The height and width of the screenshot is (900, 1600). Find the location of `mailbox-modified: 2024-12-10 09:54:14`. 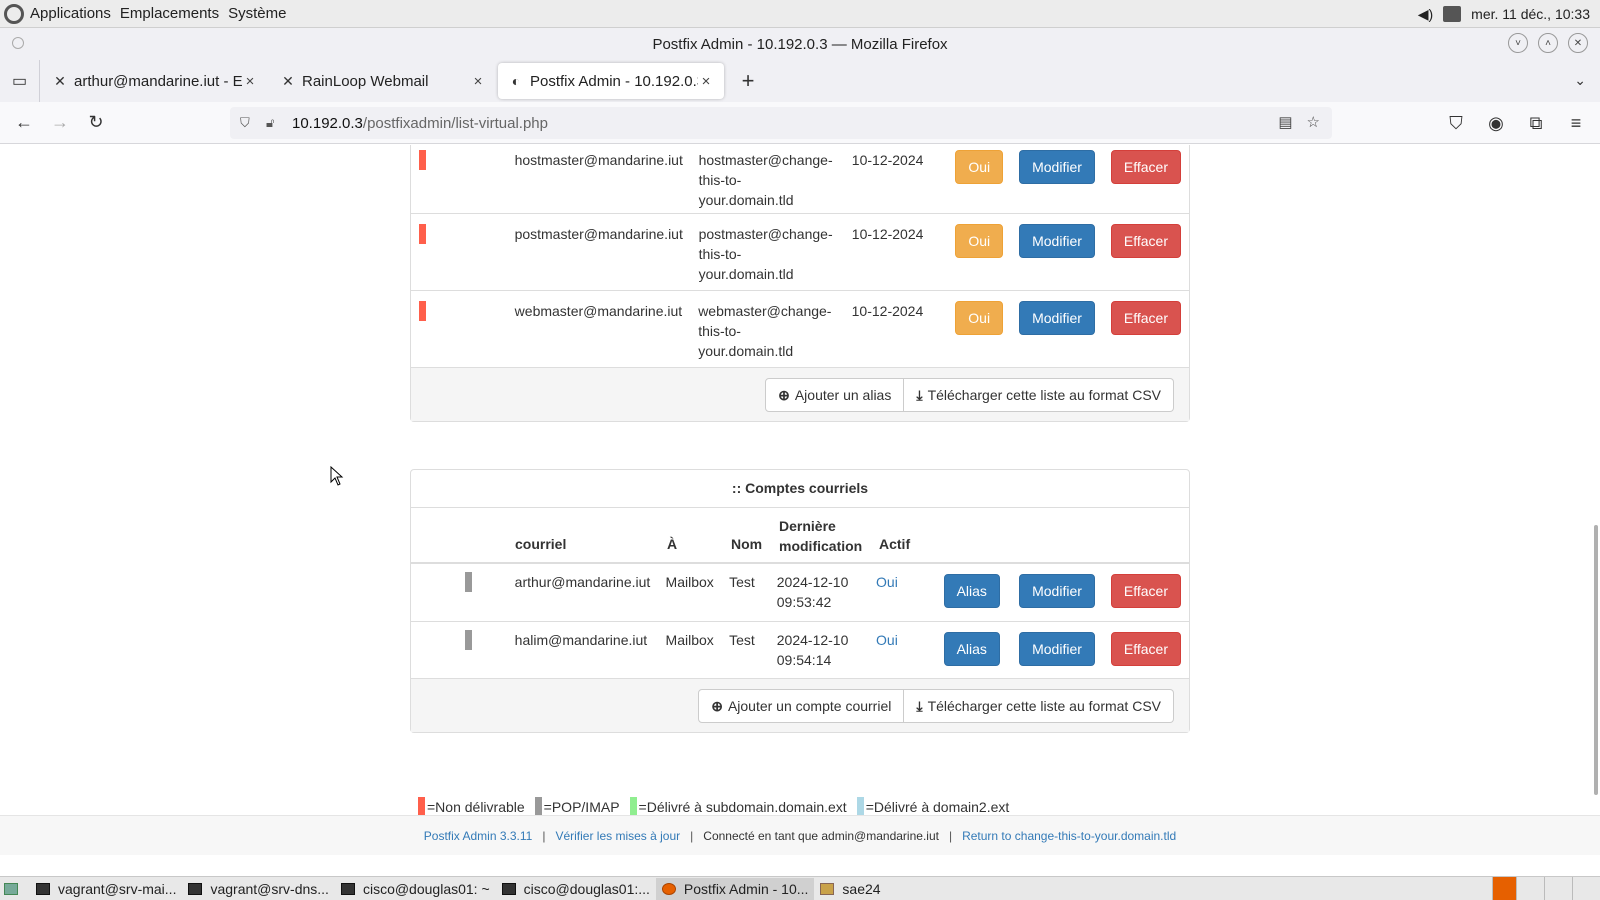

mailbox-modified: 2024-12-10 09:54:14 is located at coordinates (812, 650).